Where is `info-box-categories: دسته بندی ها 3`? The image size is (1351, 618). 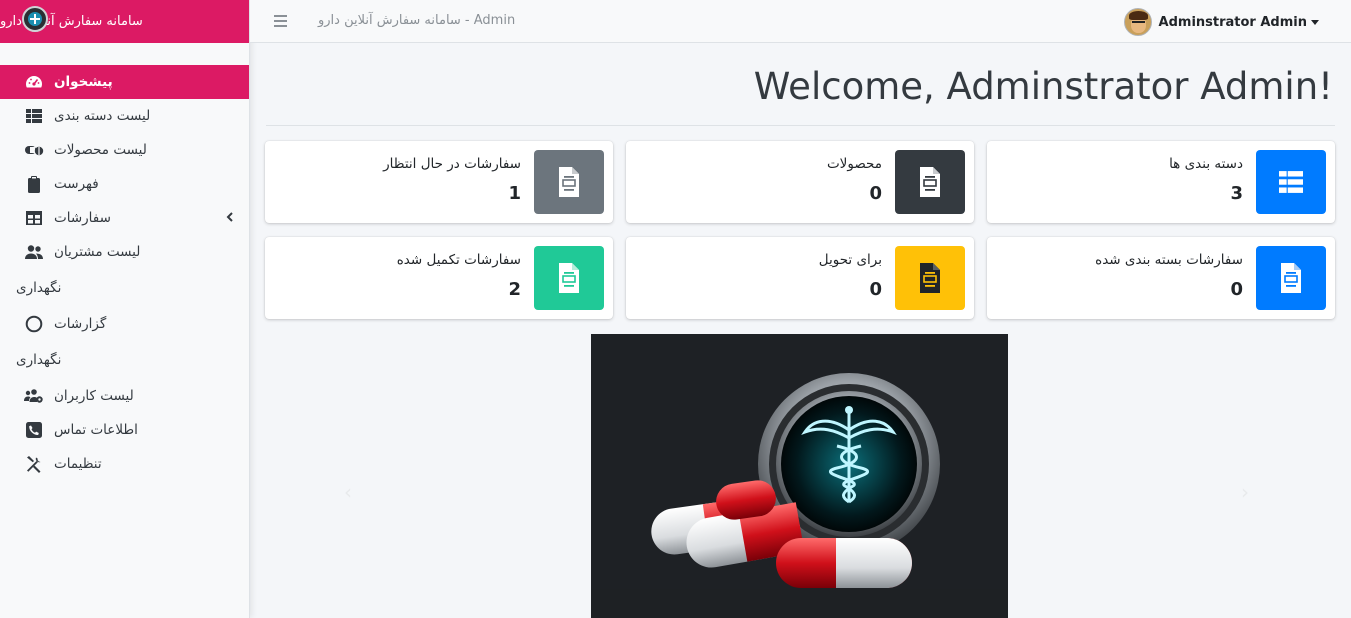
info-box-categories: دسته بندی ها 3 is located at coordinates (1161, 182).